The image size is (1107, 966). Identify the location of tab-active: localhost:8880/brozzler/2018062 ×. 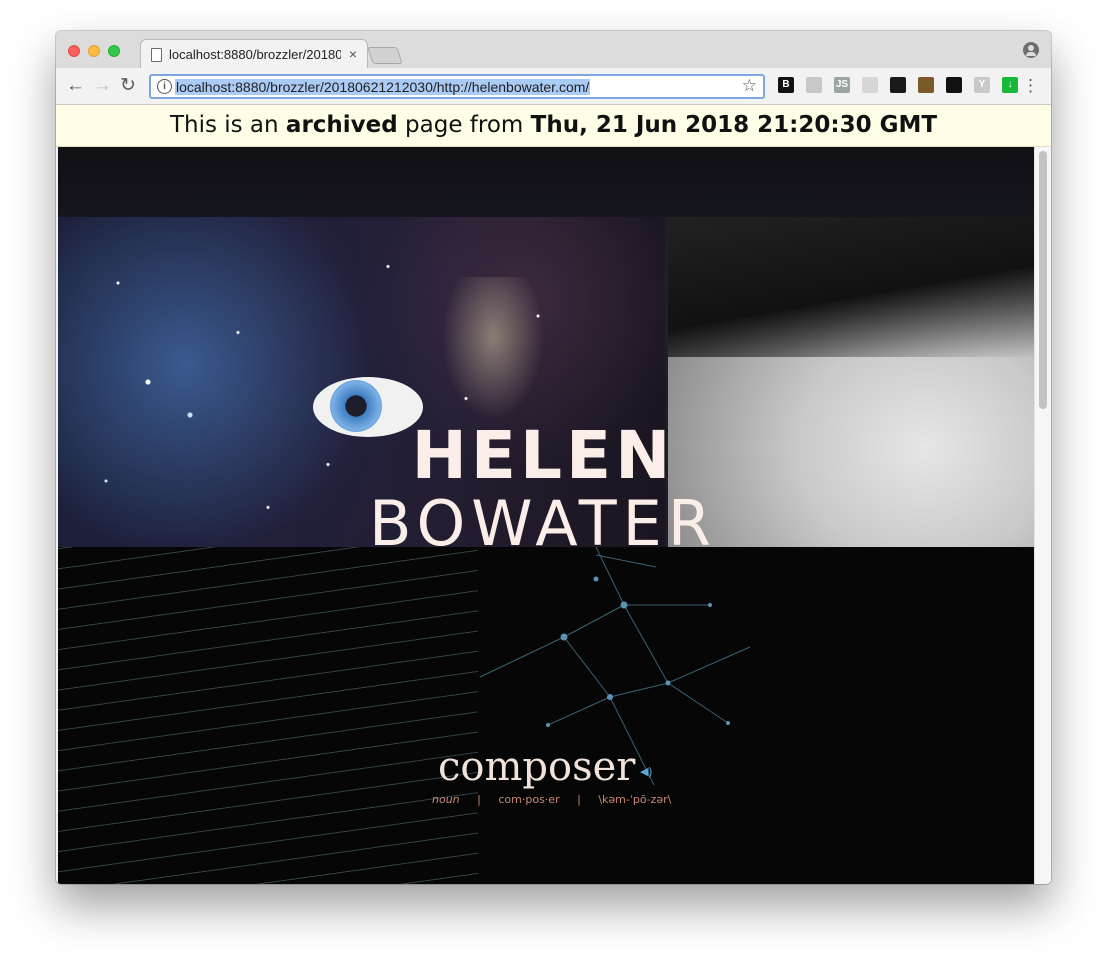
(254, 54).